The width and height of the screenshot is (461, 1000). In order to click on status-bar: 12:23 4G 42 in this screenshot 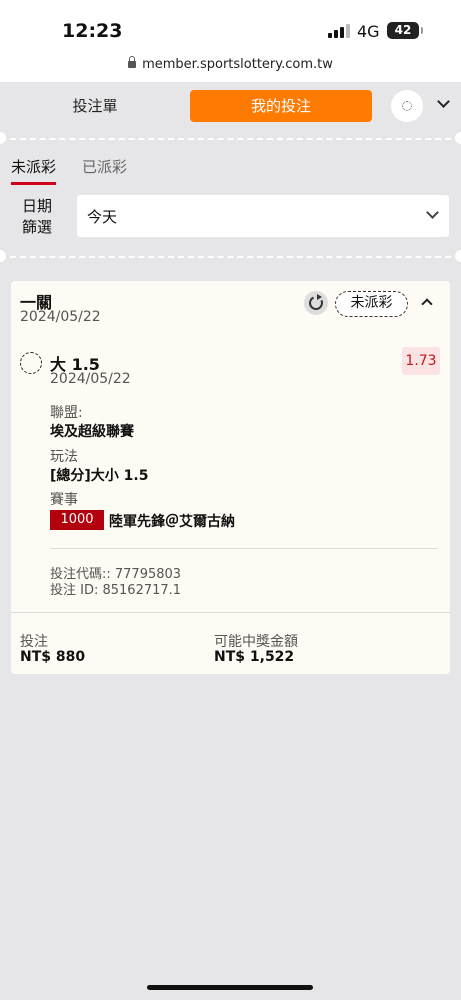, I will do `click(230, 26)`.